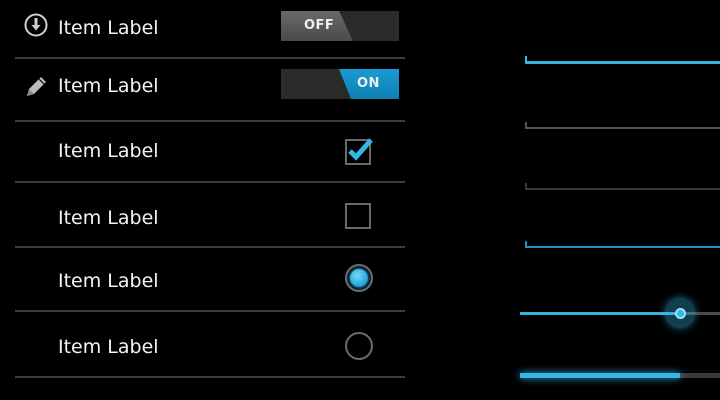 The width and height of the screenshot is (720, 400). I want to click on pencil-icon, so click(36, 87).